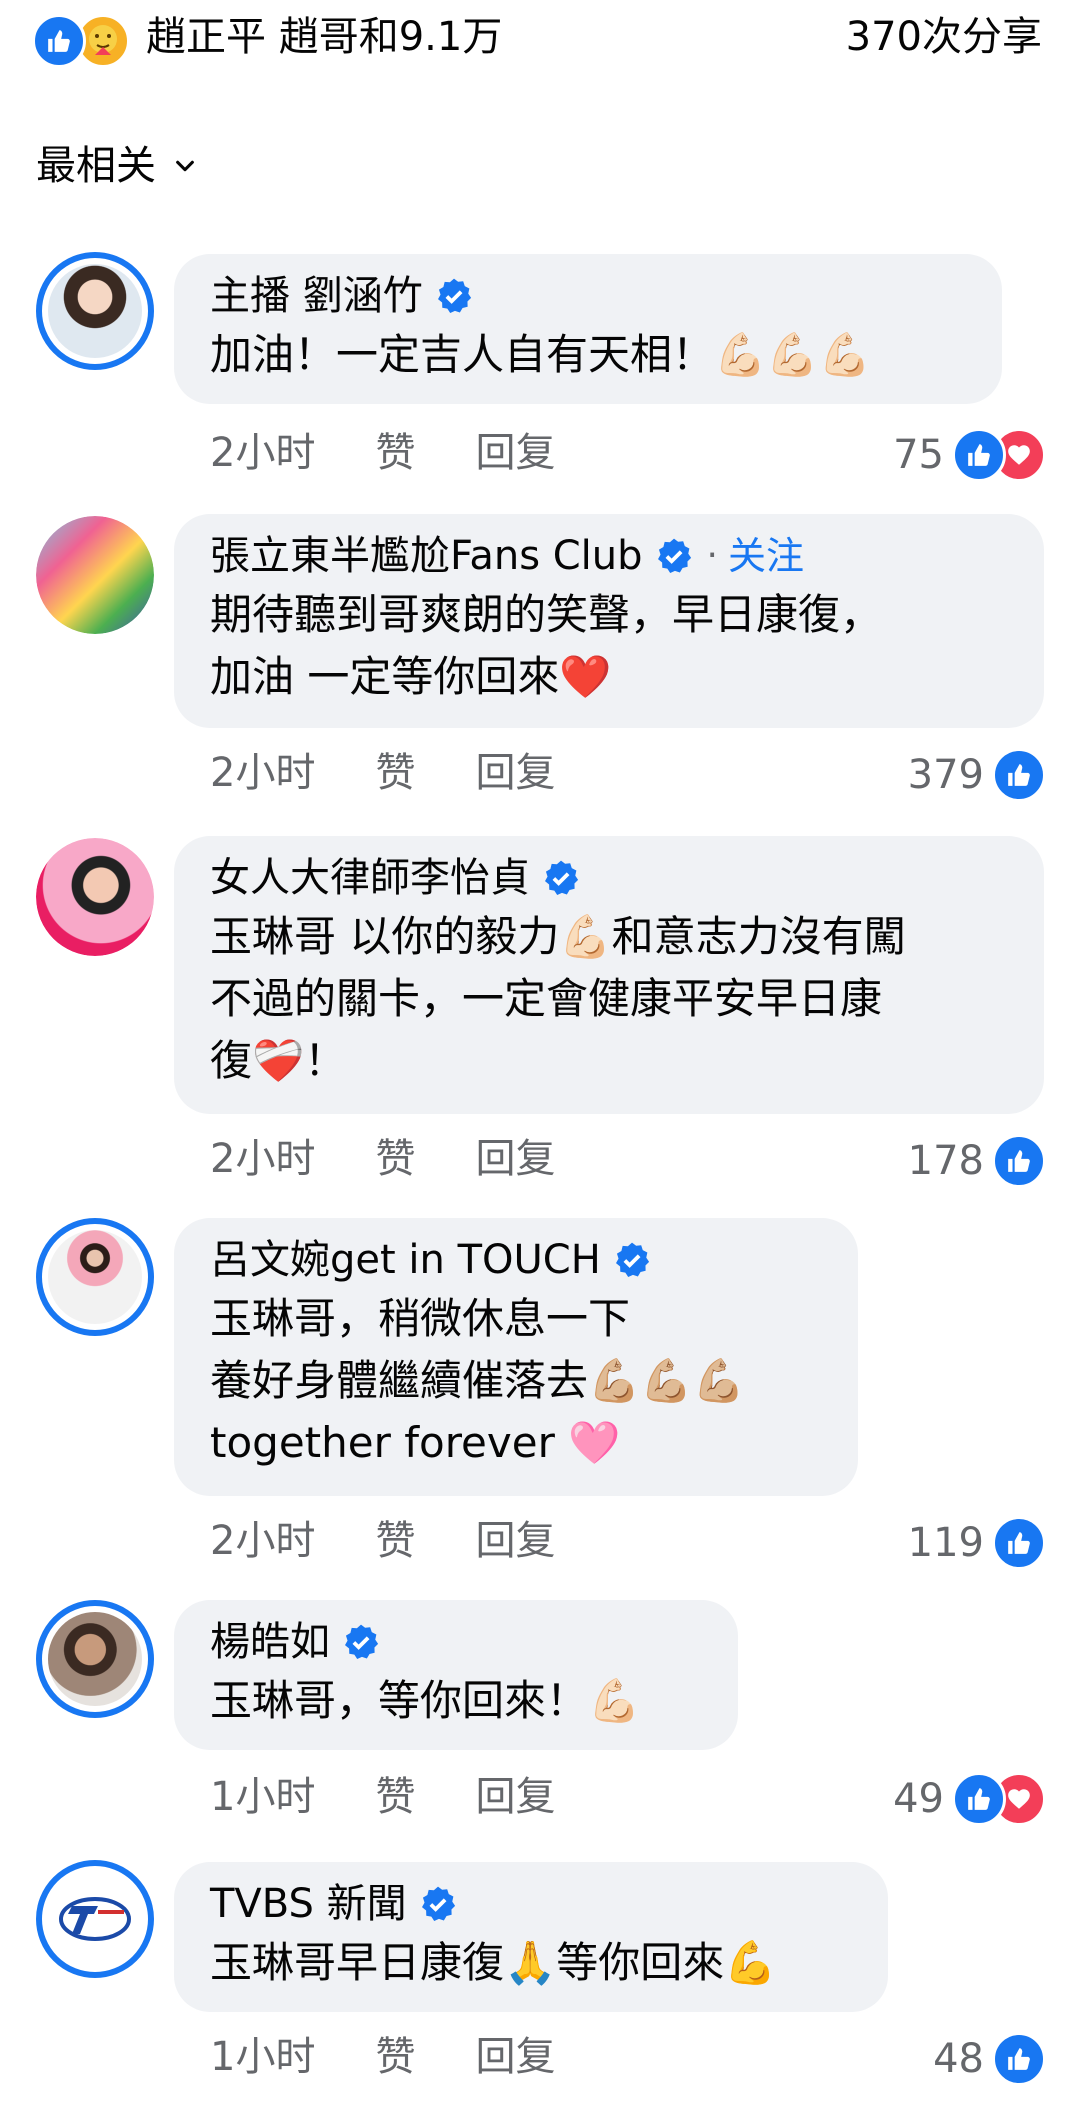 The image size is (1080, 2104). What do you see at coordinates (531, 1937) in the screenshot?
I see `comment-bubble: TVBS 新聞 玉琳哥早日康復🙏等你回來💪` at bounding box center [531, 1937].